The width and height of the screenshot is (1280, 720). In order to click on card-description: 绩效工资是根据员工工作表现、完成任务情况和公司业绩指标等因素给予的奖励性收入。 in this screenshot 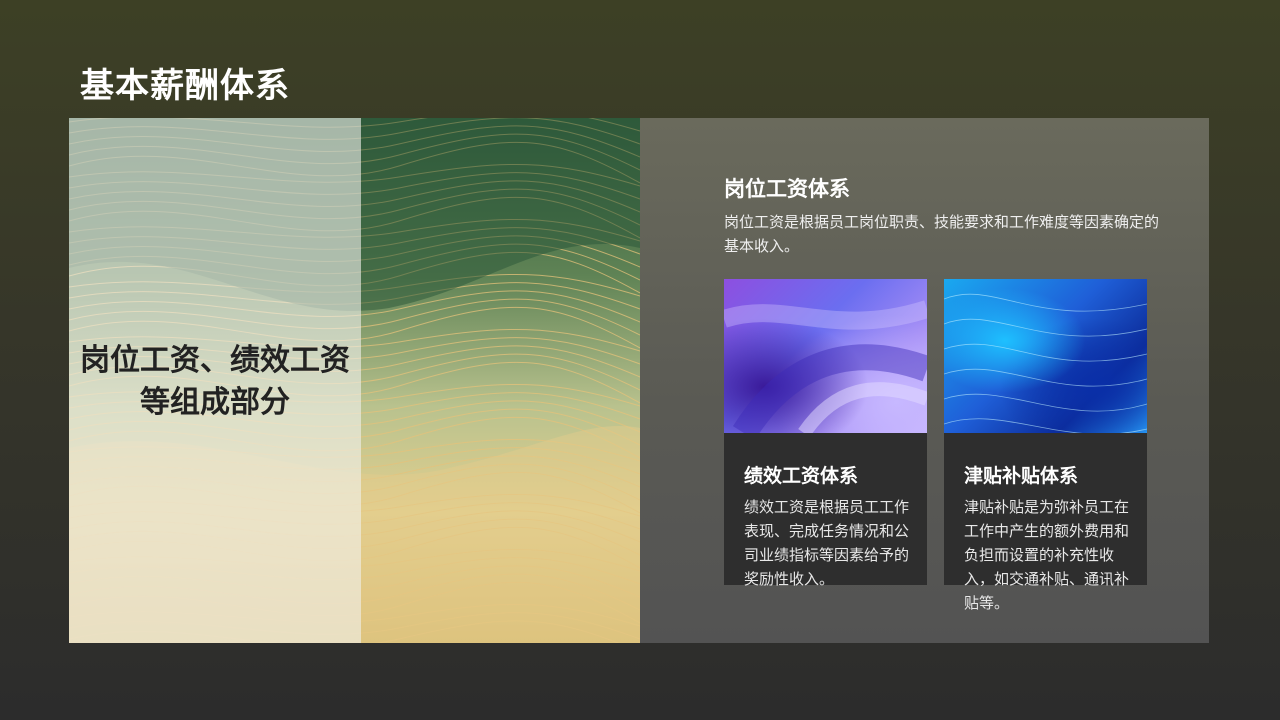, I will do `click(827, 543)`.